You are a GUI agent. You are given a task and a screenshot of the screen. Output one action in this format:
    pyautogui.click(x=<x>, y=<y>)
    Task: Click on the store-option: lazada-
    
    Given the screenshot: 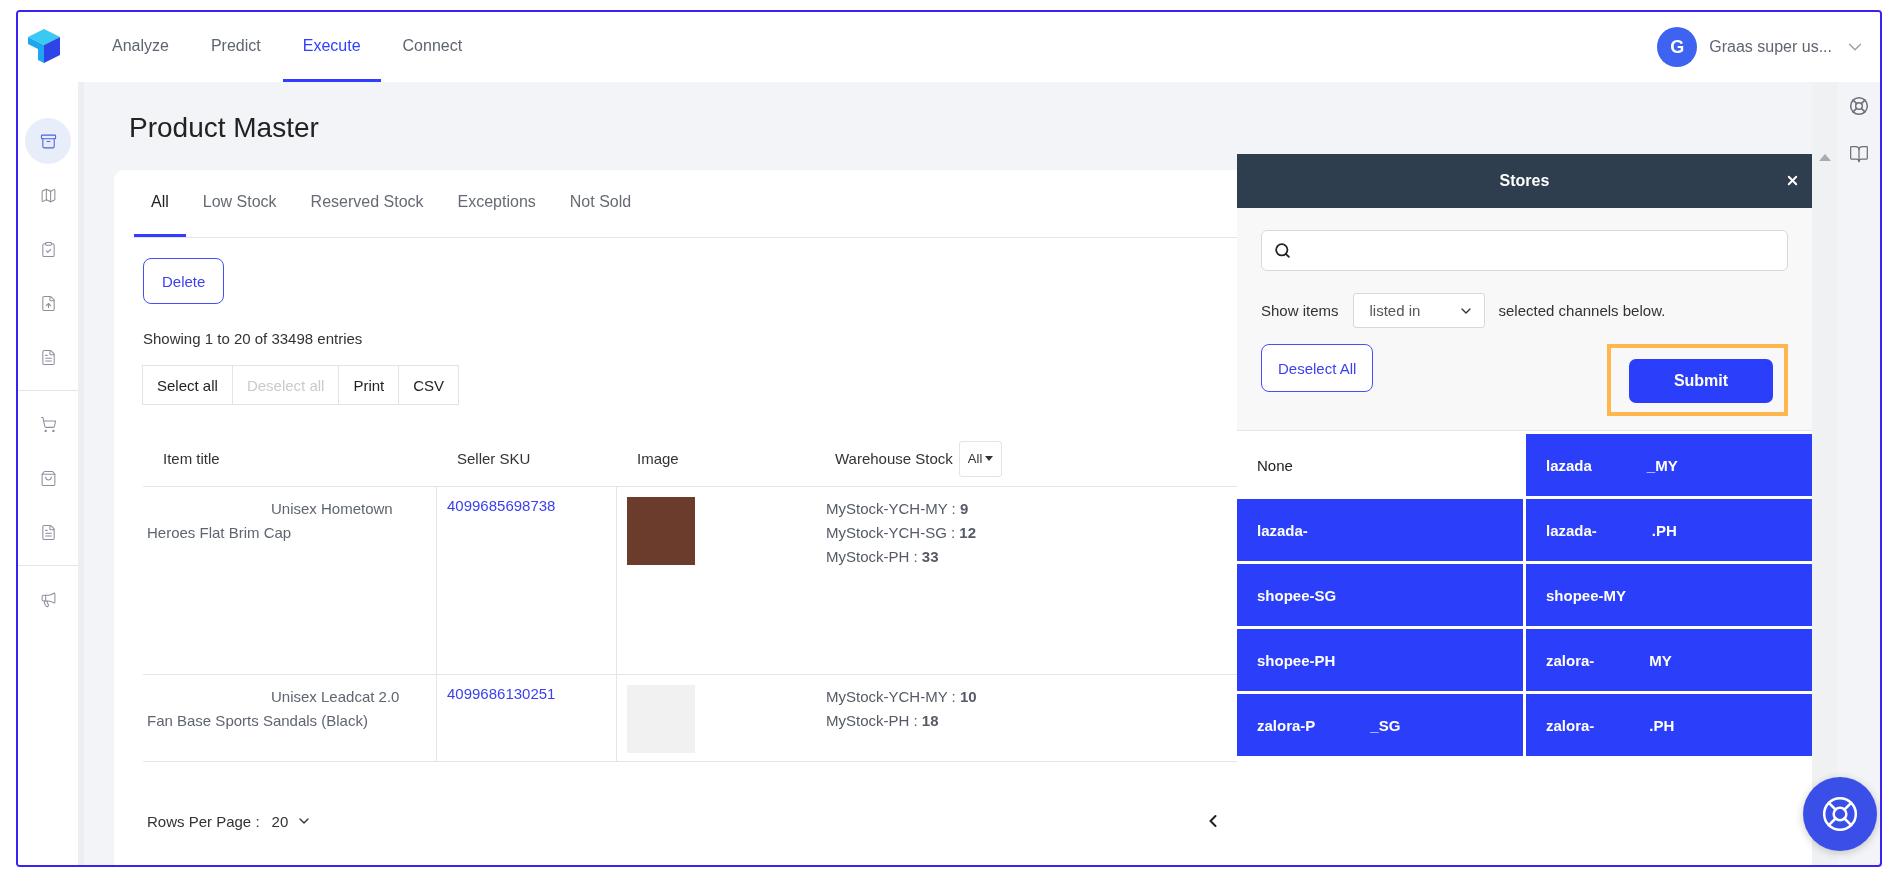 What is the action you would take?
    pyautogui.click(x=1380, y=530)
    